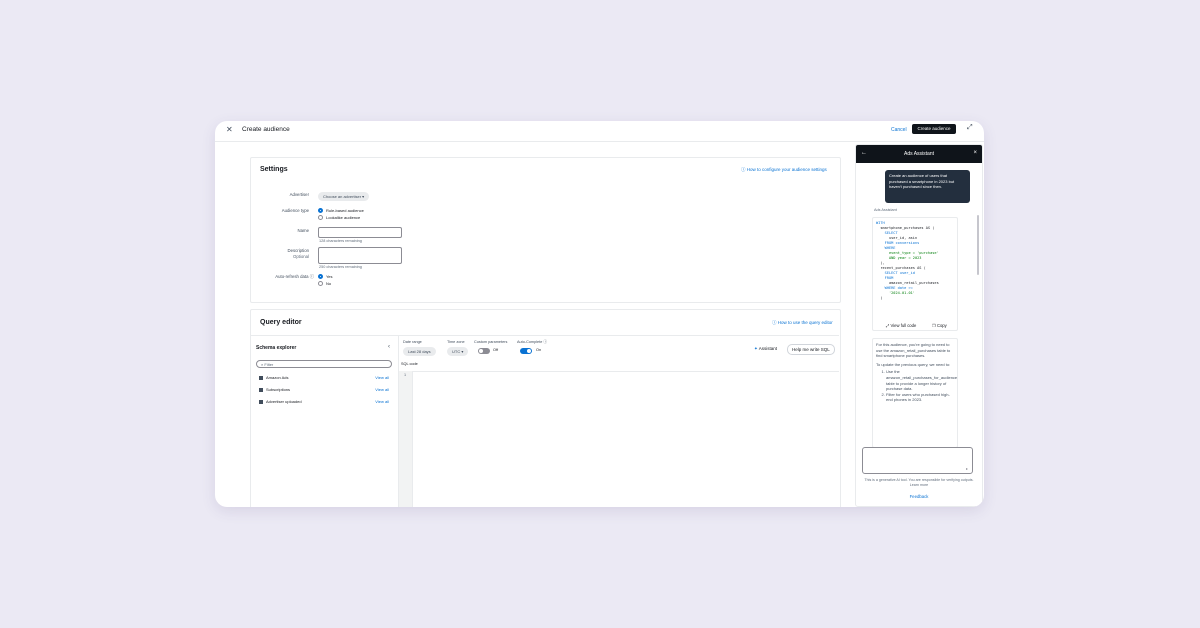  Describe the element at coordinates (880, 263) in the screenshot. I see `code-line: ),` at that location.